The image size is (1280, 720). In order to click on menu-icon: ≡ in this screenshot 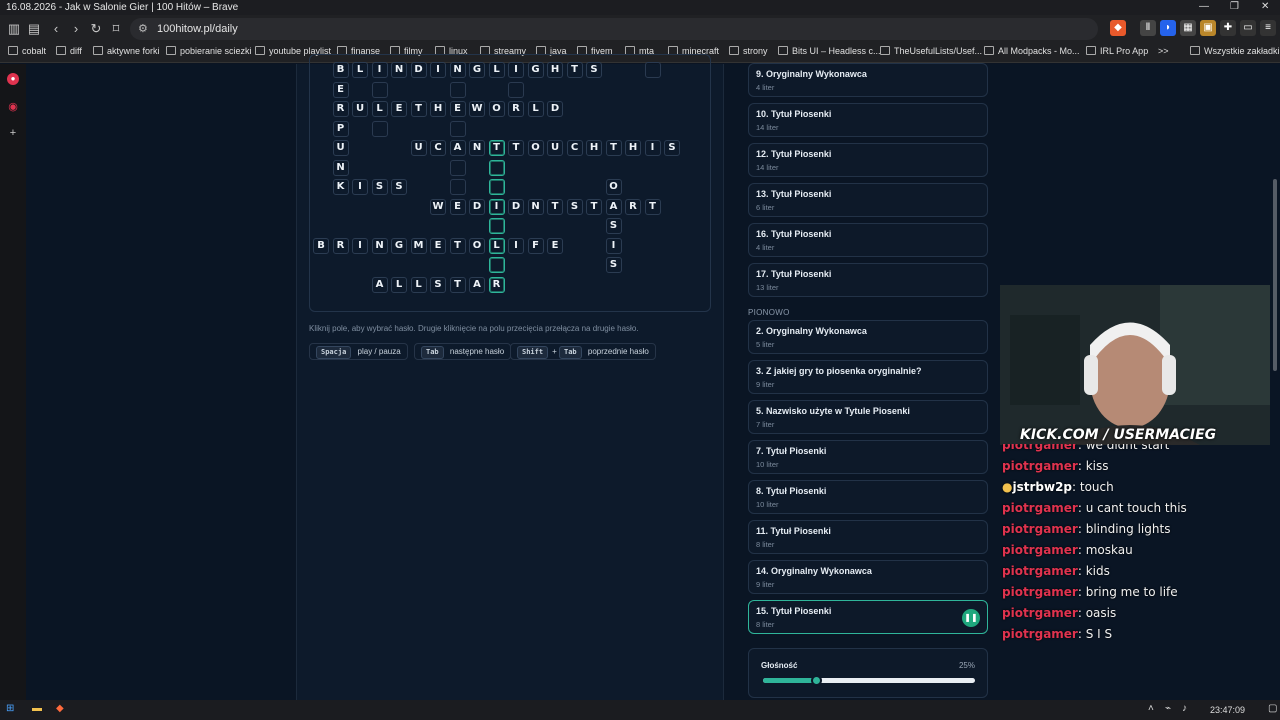, I will do `click(1268, 28)`.